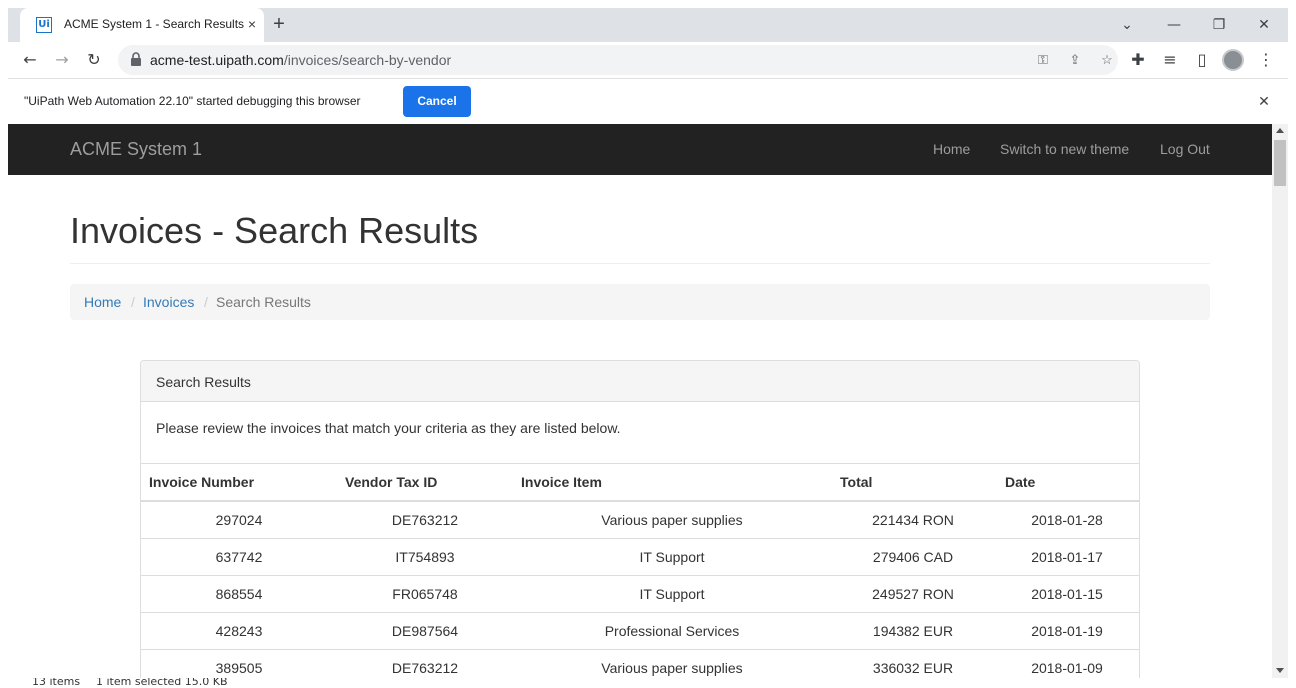  Describe the element at coordinates (1127, 25) in the screenshot. I see `tab-search-icon: ⌄` at that location.